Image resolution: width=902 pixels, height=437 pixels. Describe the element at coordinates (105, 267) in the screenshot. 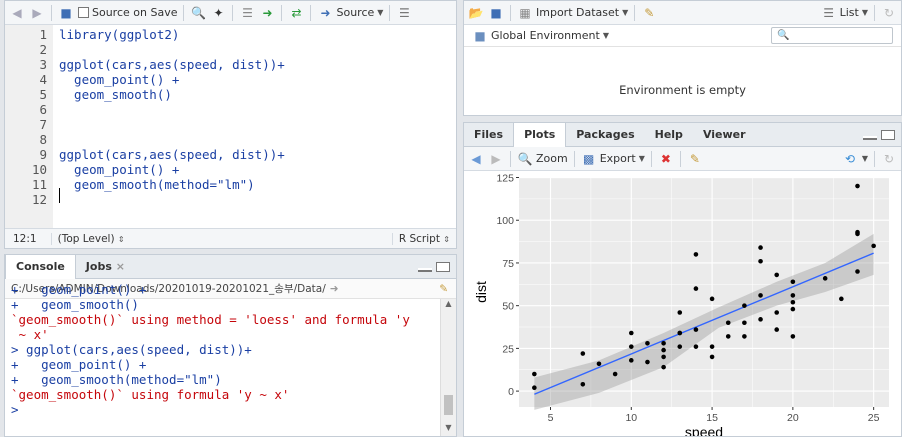

I see `tab-jobs: Jobs ×` at that location.